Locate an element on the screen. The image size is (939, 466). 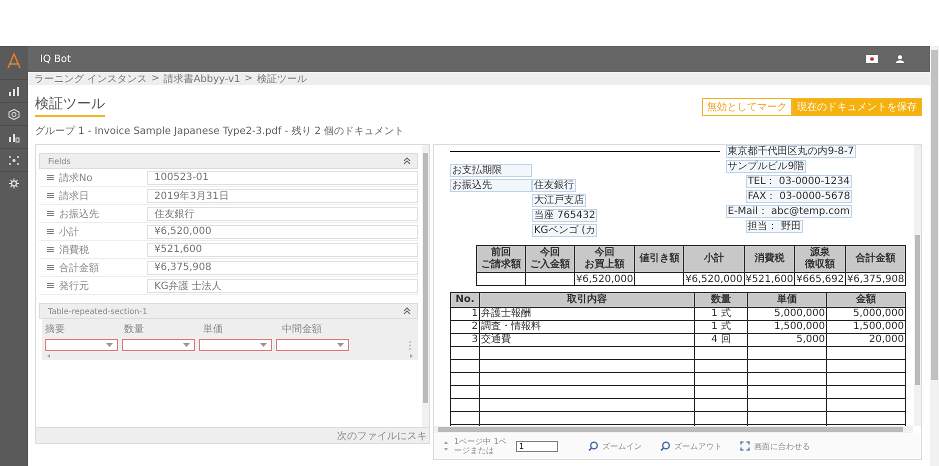
invoice-text: TEL： 03-0000-1234 is located at coordinates (799, 181).